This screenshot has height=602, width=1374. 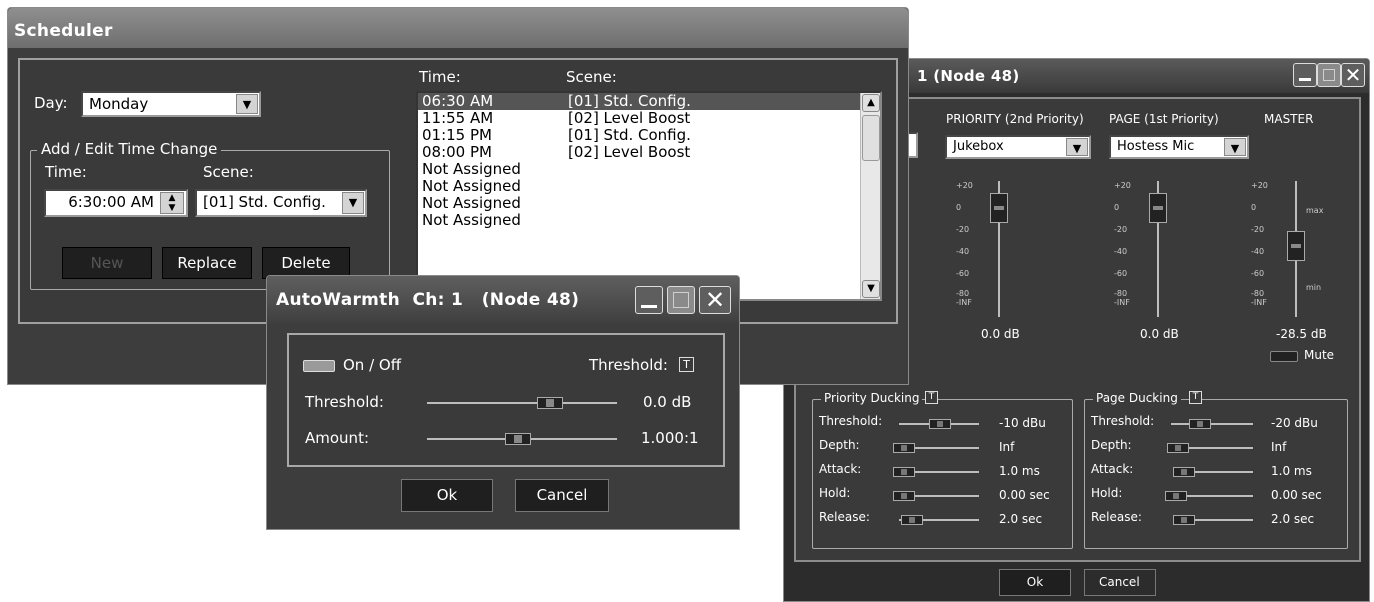 I want to click on master-header: MASTER, so click(x=1289, y=119).